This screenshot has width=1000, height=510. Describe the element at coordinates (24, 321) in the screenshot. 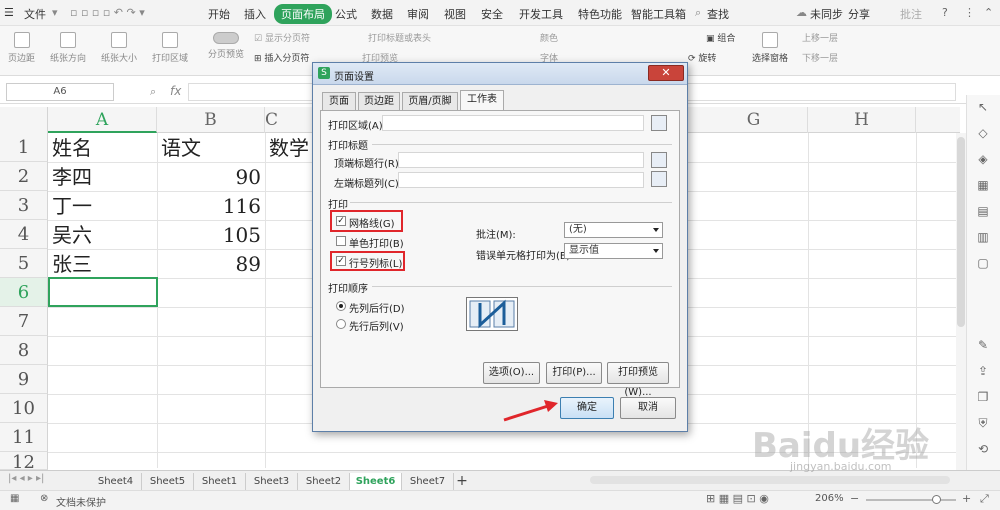

I see `row-header-7: 7` at that location.